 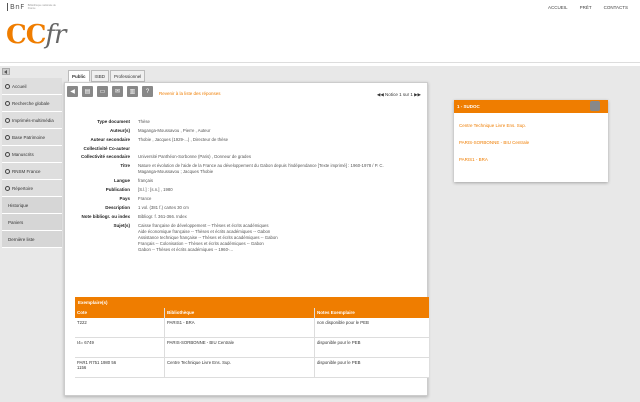 I want to click on sidebar-item-label: Accueil, so click(x=19, y=86).